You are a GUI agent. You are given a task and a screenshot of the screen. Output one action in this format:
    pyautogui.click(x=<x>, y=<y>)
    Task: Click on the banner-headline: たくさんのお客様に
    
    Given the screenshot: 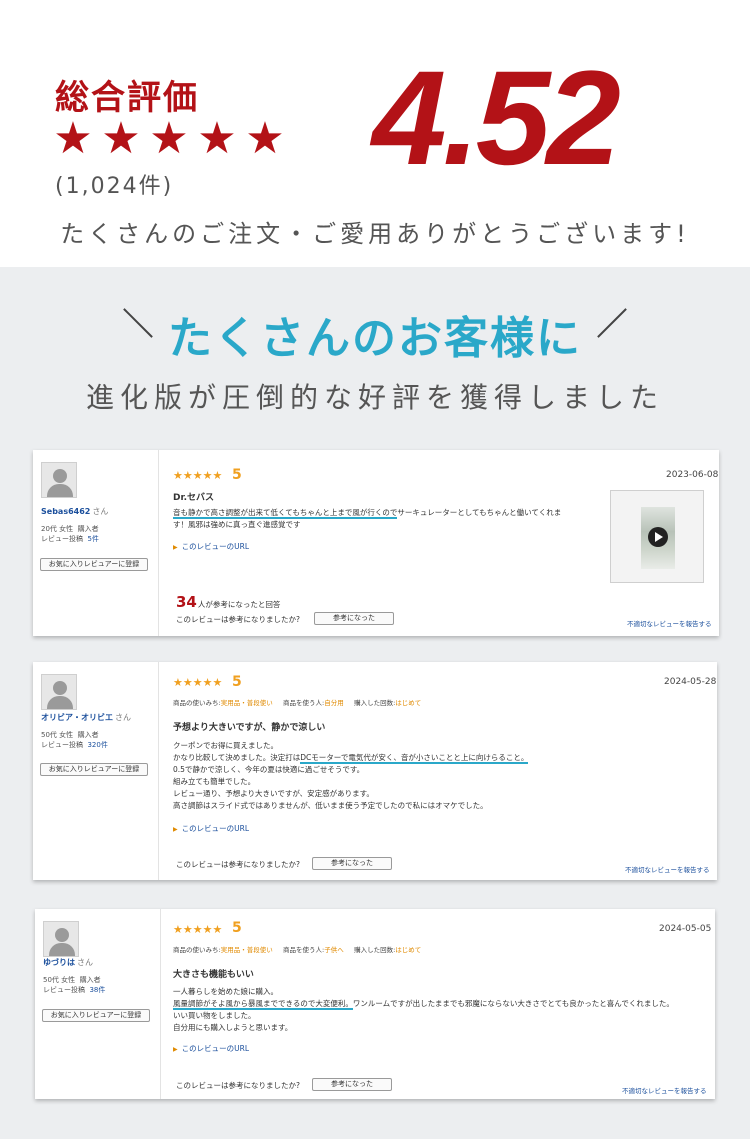 What is the action you would take?
    pyautogui.click(x=375, y=338)
    